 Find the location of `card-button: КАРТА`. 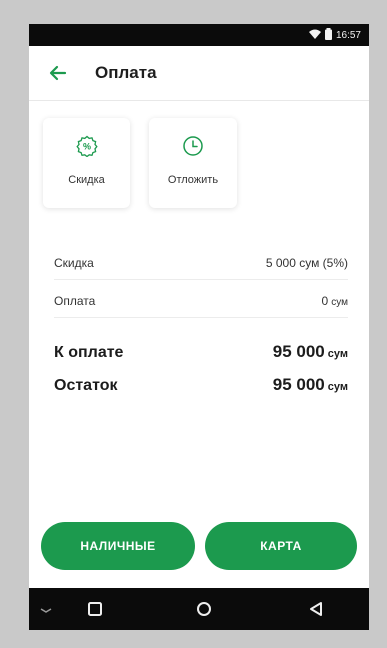

card-button: КАРТА is located at coordinates (281, 546).